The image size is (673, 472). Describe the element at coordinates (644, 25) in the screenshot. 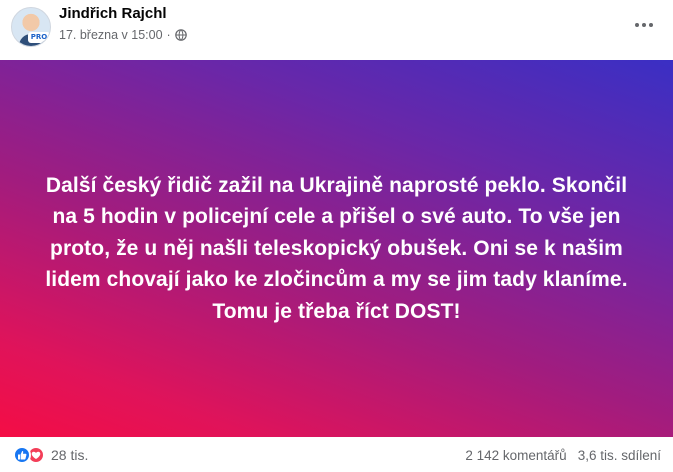

I see `more-options-icon` at that location.